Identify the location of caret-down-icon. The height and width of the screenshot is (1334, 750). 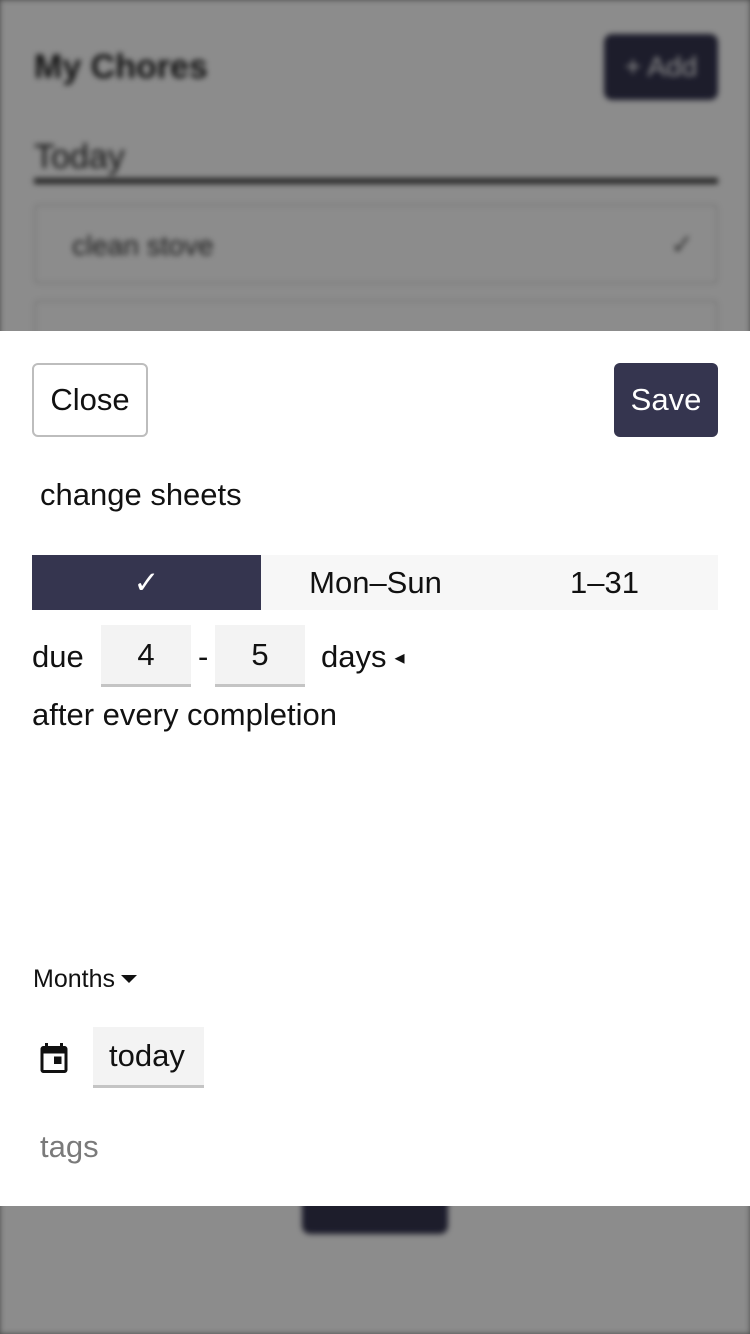
(128, 979).